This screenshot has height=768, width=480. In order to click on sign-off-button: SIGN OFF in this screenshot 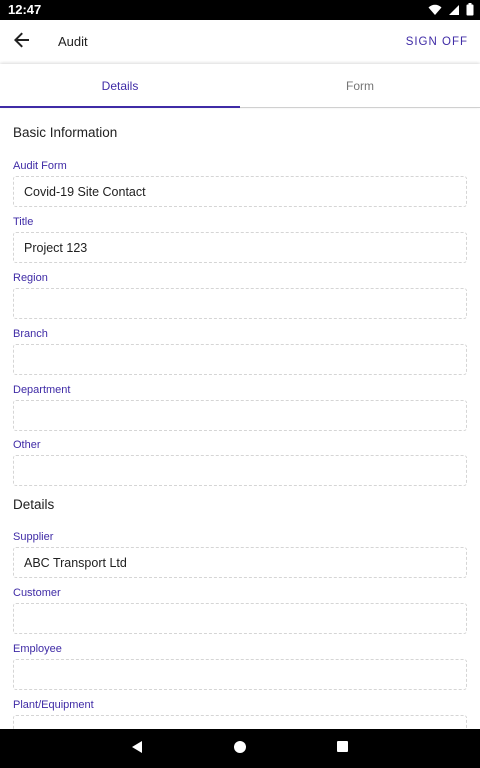, I will do `click(437, 42)`.